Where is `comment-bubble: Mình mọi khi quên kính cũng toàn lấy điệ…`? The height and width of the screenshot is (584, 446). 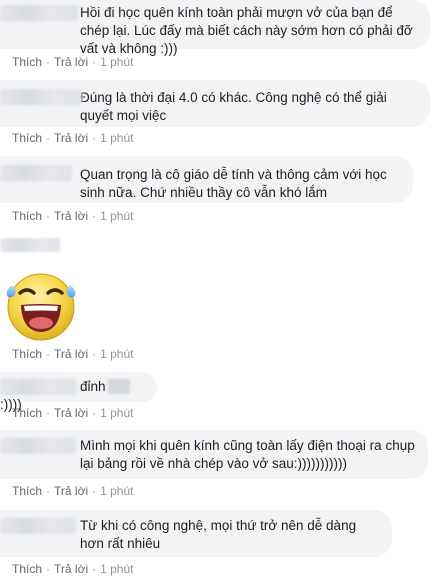
comment-bubble: Mình mọi khi quên kính cũng toàn lấy điệ… is located at coordinates (214, 454).